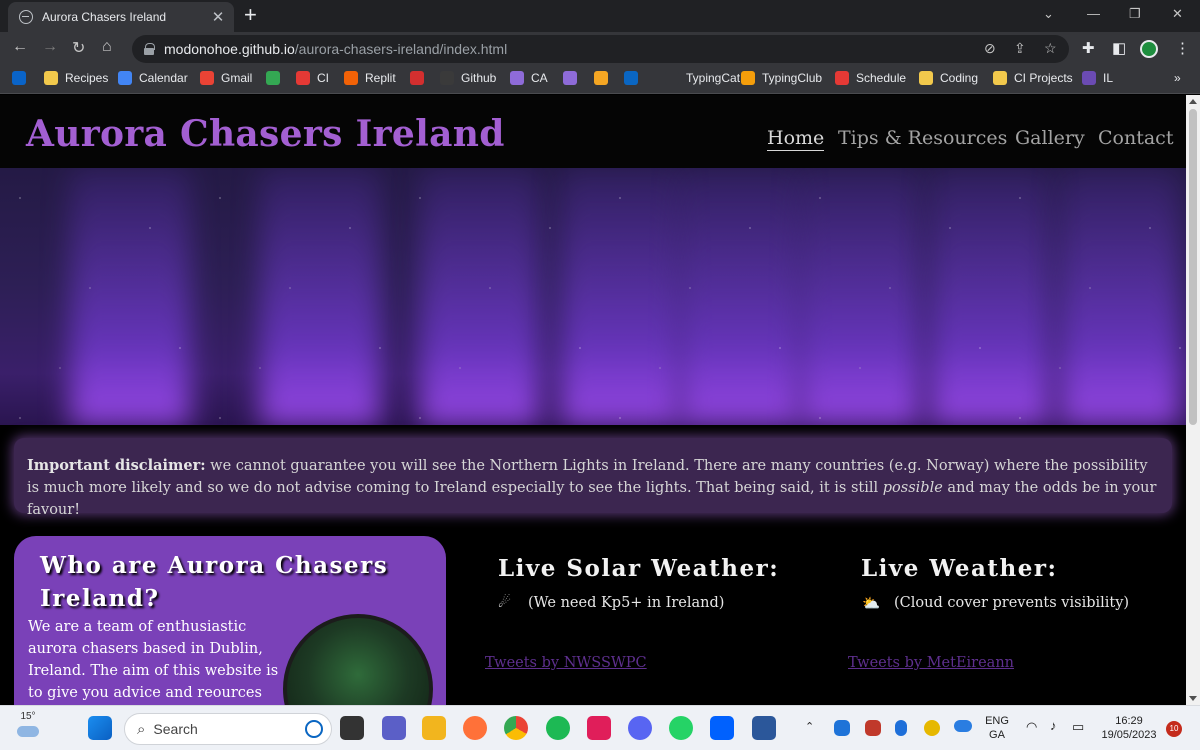 Image resolution: width=1200 pixels, height=750 pixels. Describe the element at coordinates (516, 728) in the screenshot. I see `chrome-icon` at that location.